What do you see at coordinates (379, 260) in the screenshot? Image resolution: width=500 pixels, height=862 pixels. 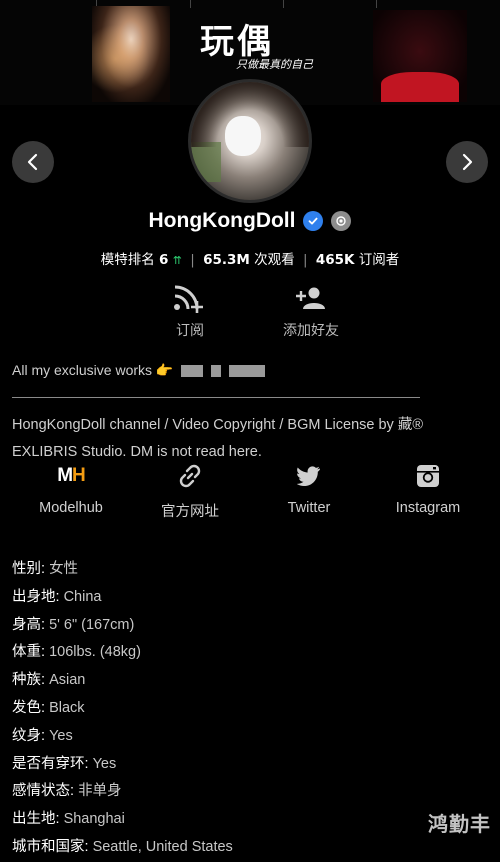 I see `subscribers-label: 订阅者` at bounding box center [379, 260].